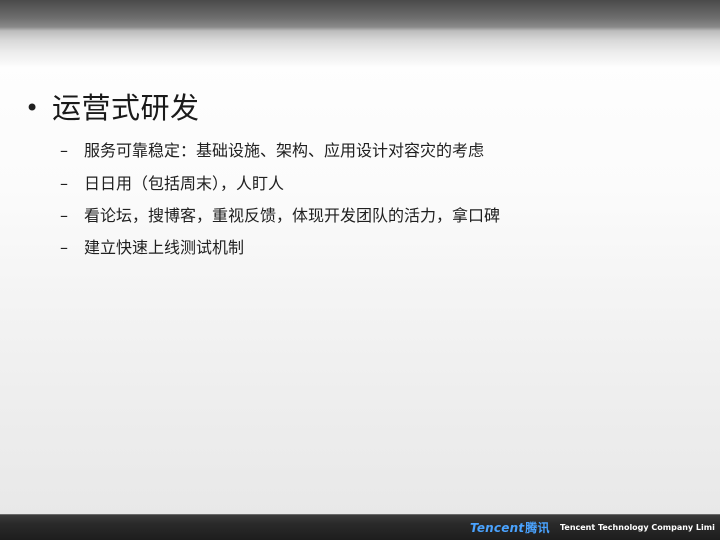 Image resolution: width=720 pixels, height=540 pixels. I want to click on item-text: 看论坛，搜博客，重视反馈，体现开发团队的活力，拿口碑, so click(292, 215).